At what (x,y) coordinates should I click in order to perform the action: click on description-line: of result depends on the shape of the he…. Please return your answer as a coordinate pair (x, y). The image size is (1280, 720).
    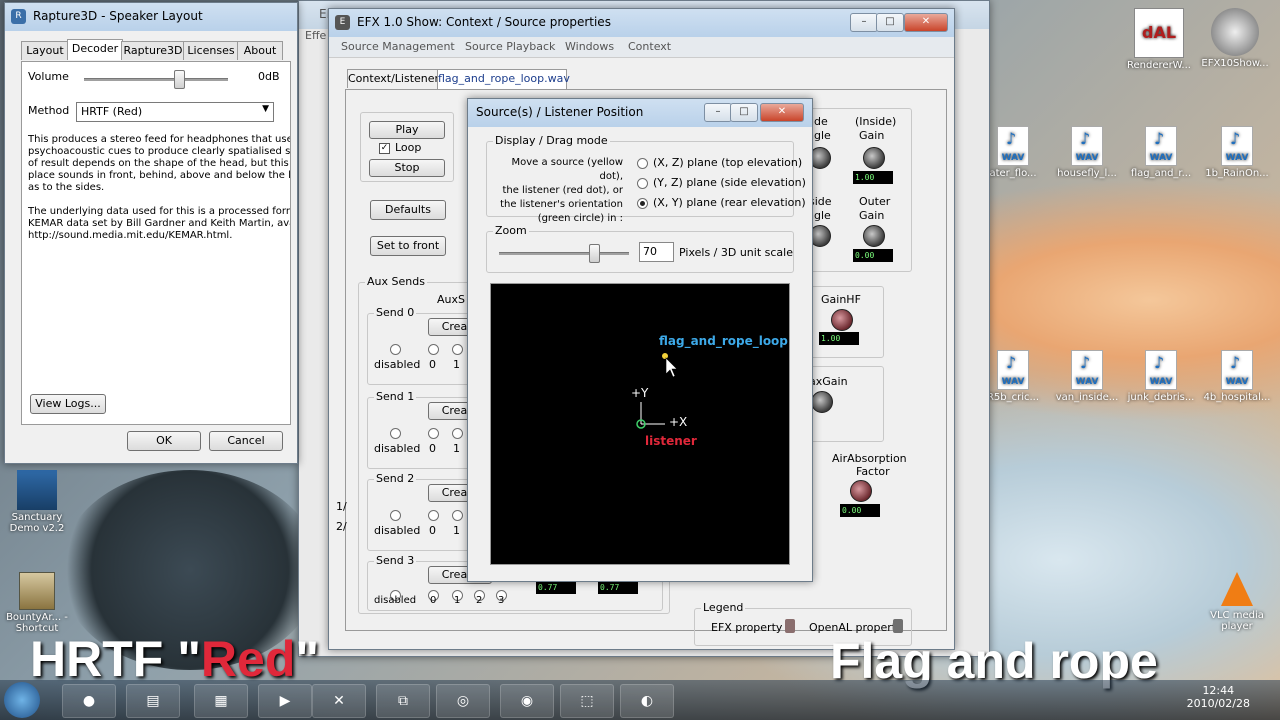
    Looking at the image, I should click on (159, 163).